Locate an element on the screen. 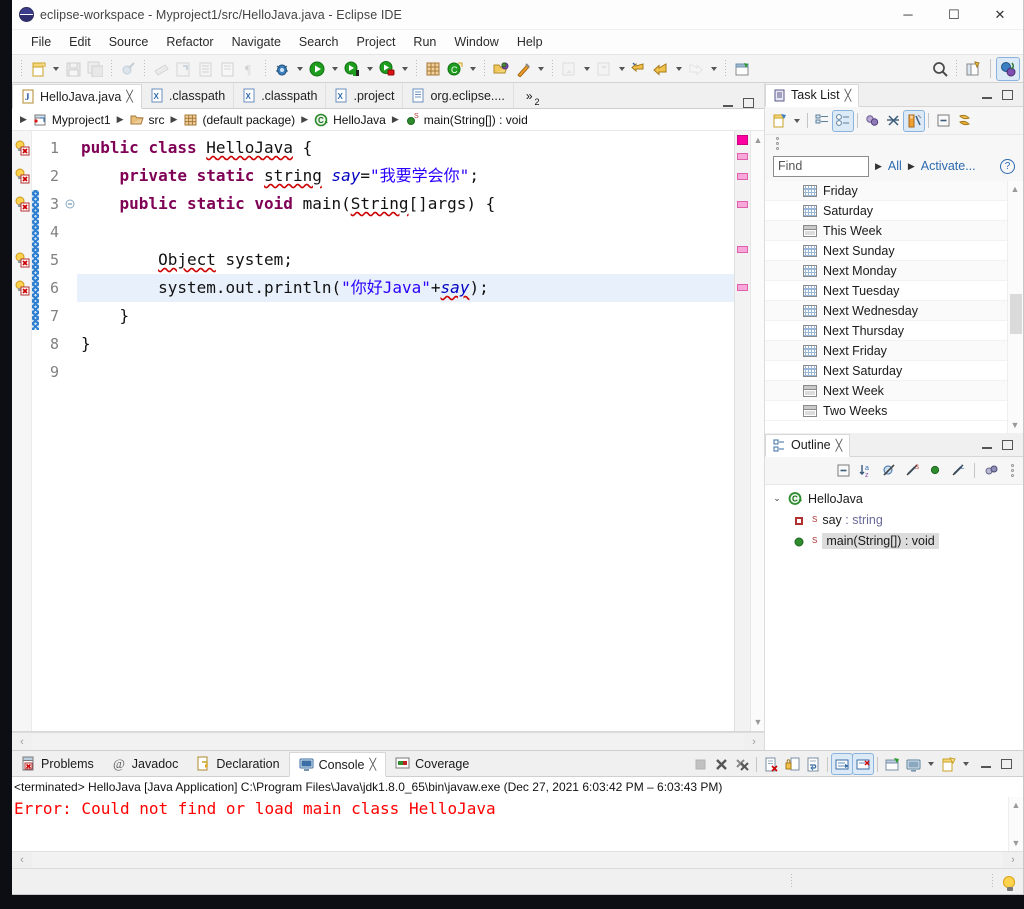  task-list-row: Friday is located at coordinates (886, 191).